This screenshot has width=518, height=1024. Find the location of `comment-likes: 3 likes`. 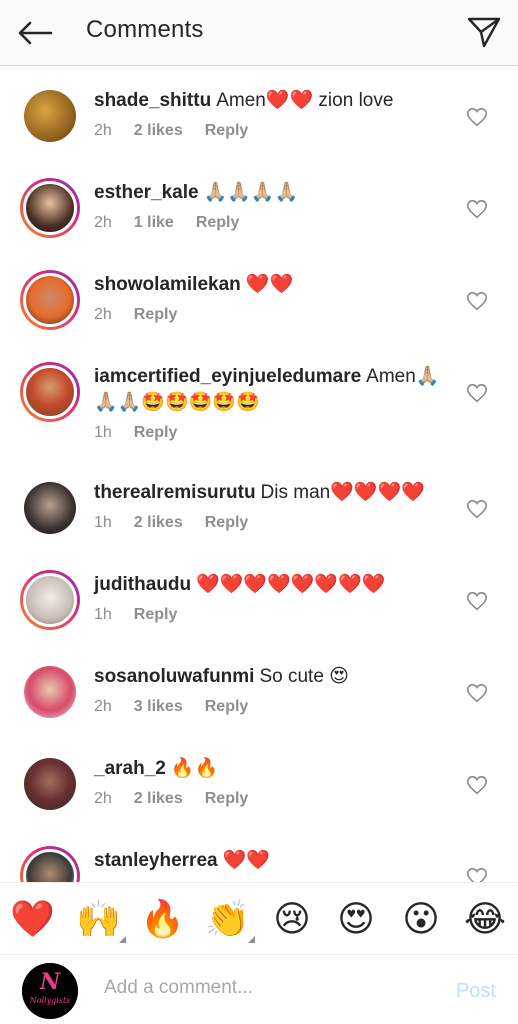

comment-likes: 3 likes is located at coordinates (158, 707).